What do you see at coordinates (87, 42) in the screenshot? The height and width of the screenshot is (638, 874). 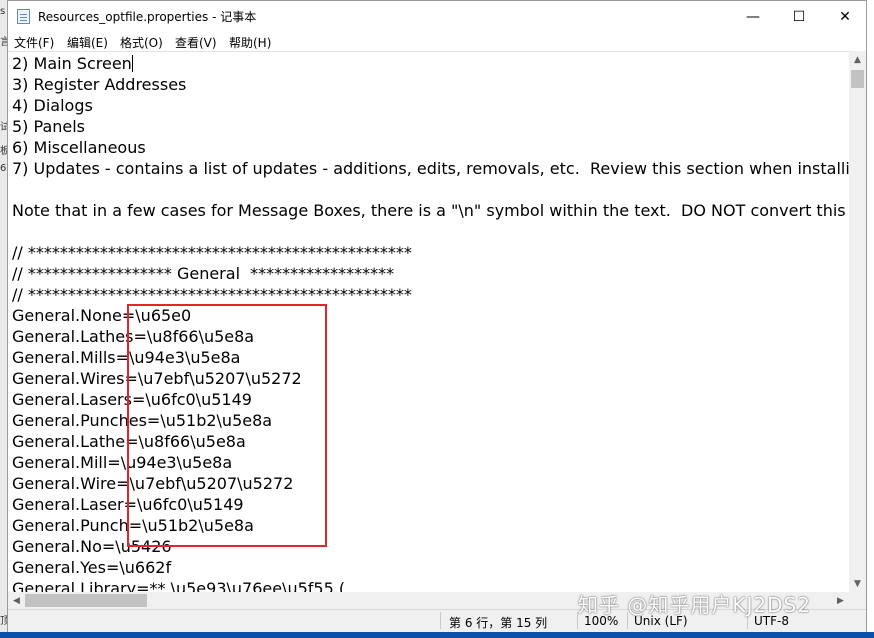 I see `menu-edit: 编辑(E)` at bounding box center [87, 42].